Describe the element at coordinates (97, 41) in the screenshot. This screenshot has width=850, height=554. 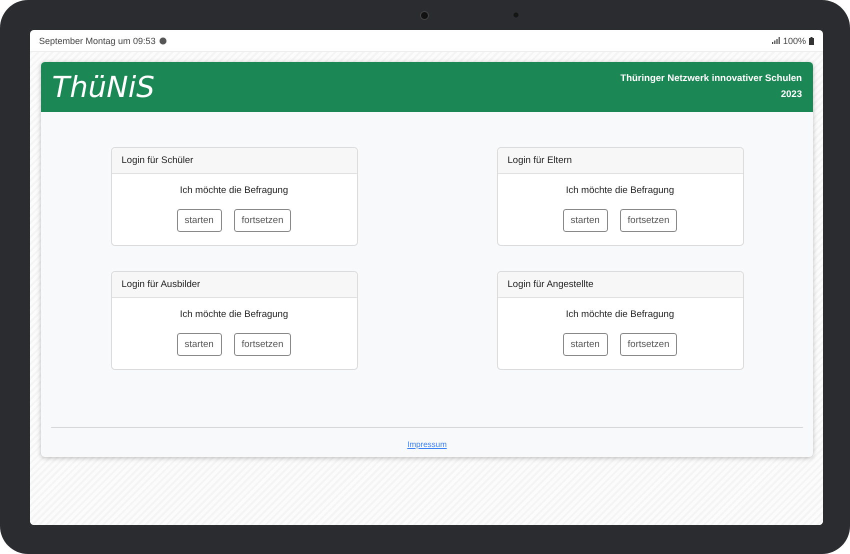
I see `status-time: September Montag um 09:53` at that location.